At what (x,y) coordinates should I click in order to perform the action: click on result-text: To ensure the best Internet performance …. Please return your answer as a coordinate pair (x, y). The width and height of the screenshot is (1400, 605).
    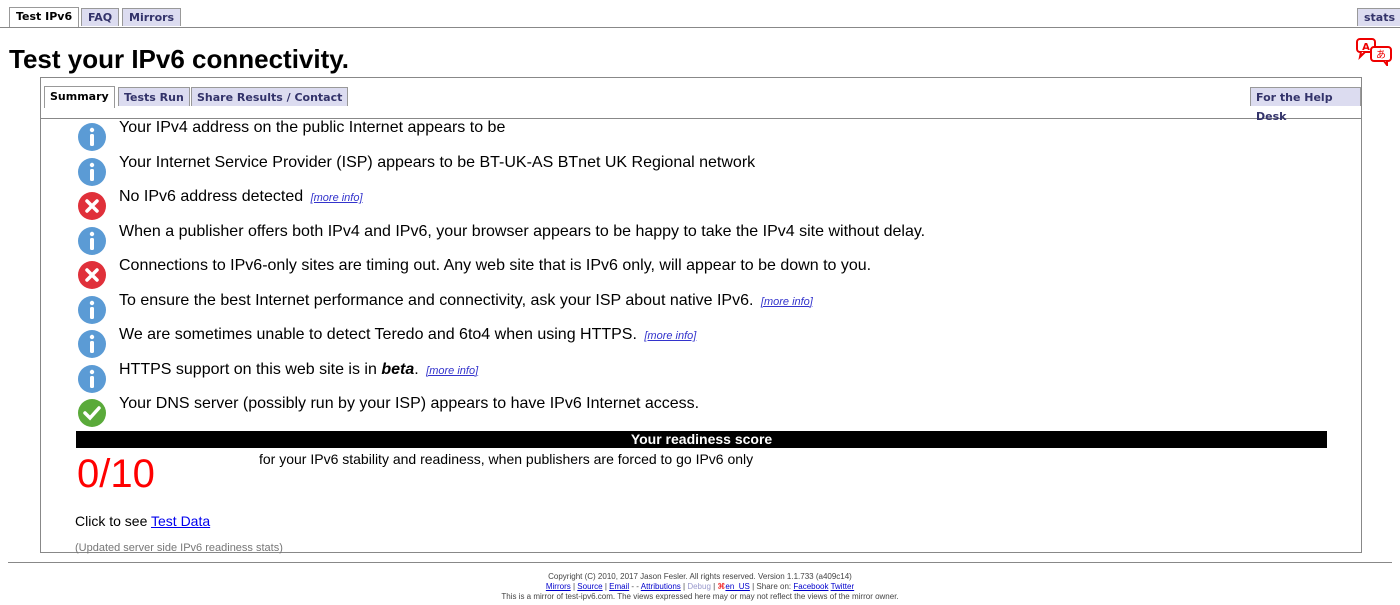
    Looking at the image, I should click on (466, 300).